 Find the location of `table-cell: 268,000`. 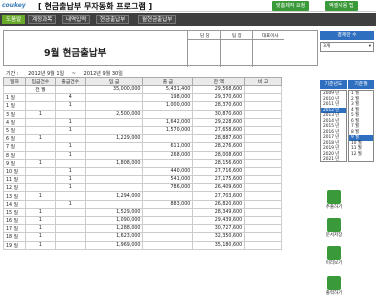

table-cell: 268,000 is located at coordinates (168, 155).